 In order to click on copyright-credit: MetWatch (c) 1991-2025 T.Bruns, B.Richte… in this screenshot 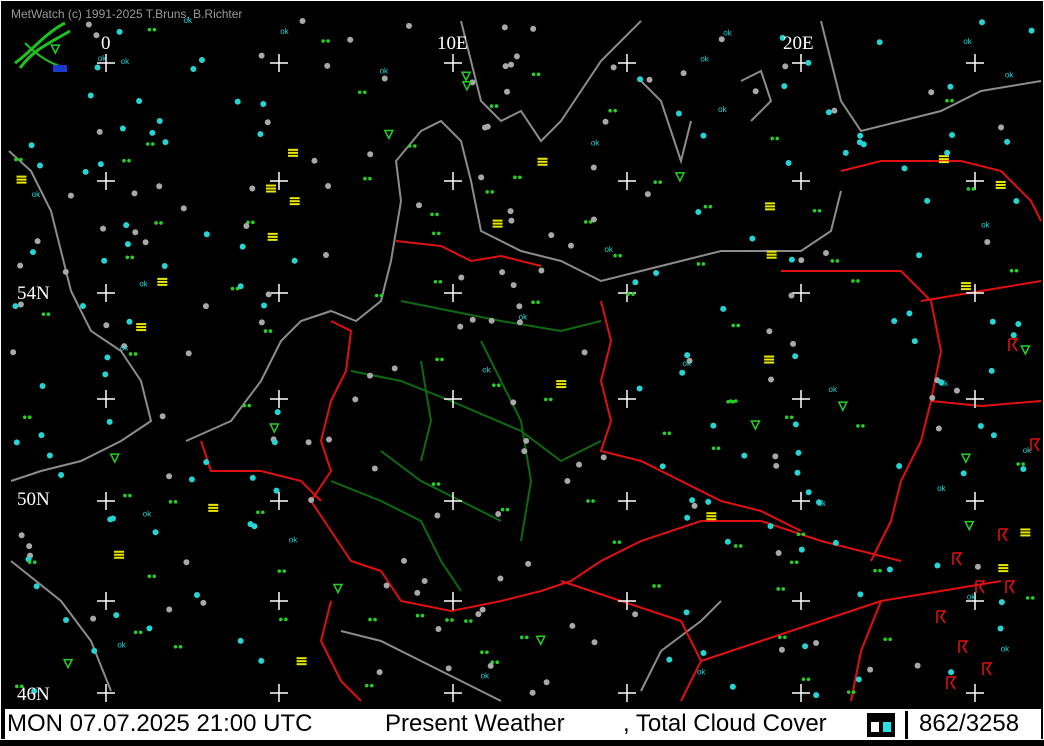, I will do `click(127, 14)`.